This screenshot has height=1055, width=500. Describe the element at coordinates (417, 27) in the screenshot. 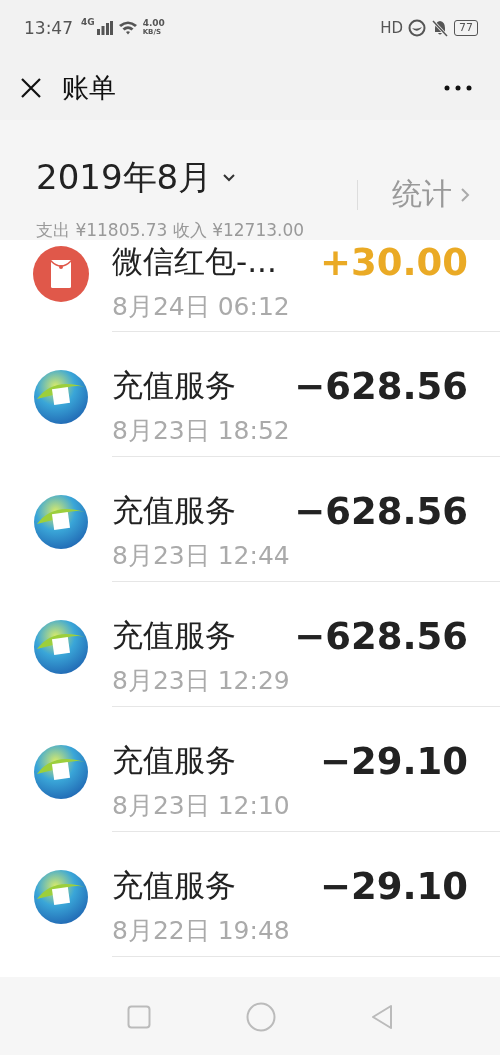

I see `eye-comfort-icon` at that location.